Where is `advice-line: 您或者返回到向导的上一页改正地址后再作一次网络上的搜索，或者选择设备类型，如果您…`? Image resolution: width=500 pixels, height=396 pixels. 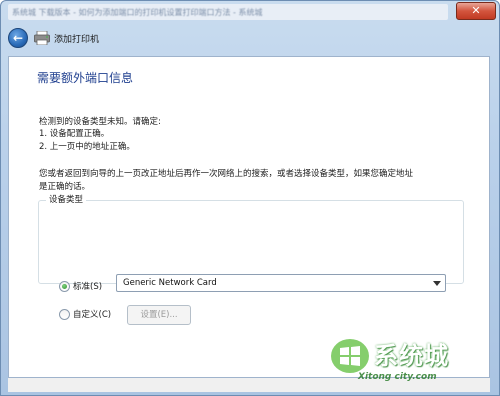 advice-line: 您或者返回到向导的上一页改正地址后再作一次网络上的搜索，或者选择设备类型，如果您… is located at coordinates (226, 174).